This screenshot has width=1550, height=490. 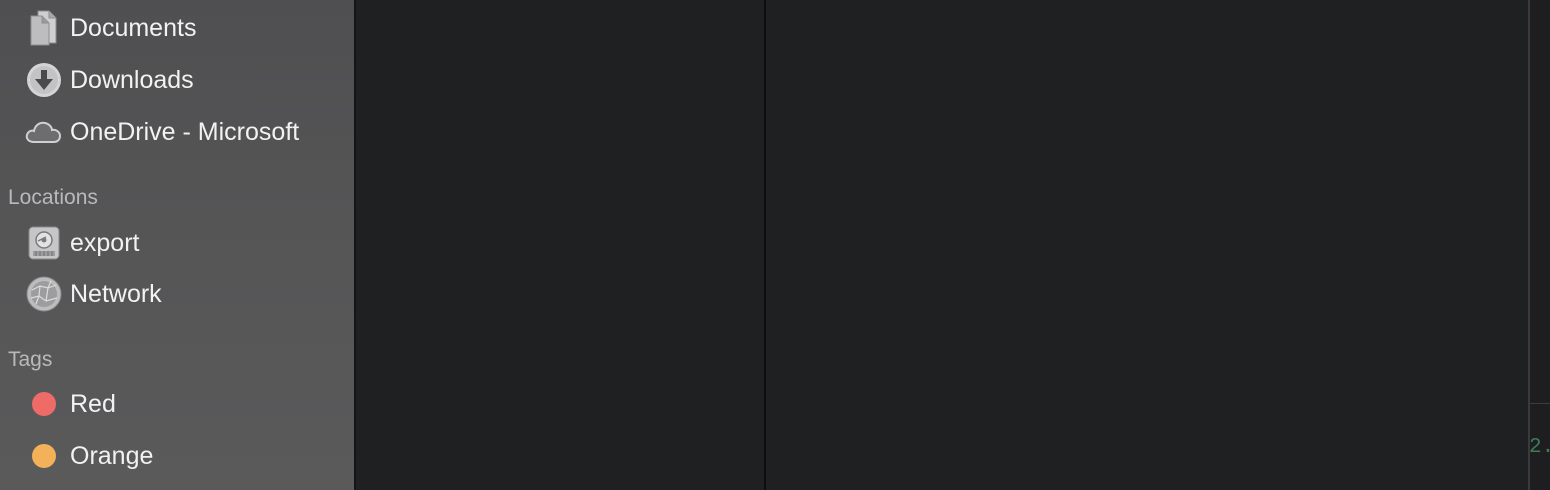 I want to click on sidebar-item-label: OneDrive - Microsoft, so click(x=185, y=131).